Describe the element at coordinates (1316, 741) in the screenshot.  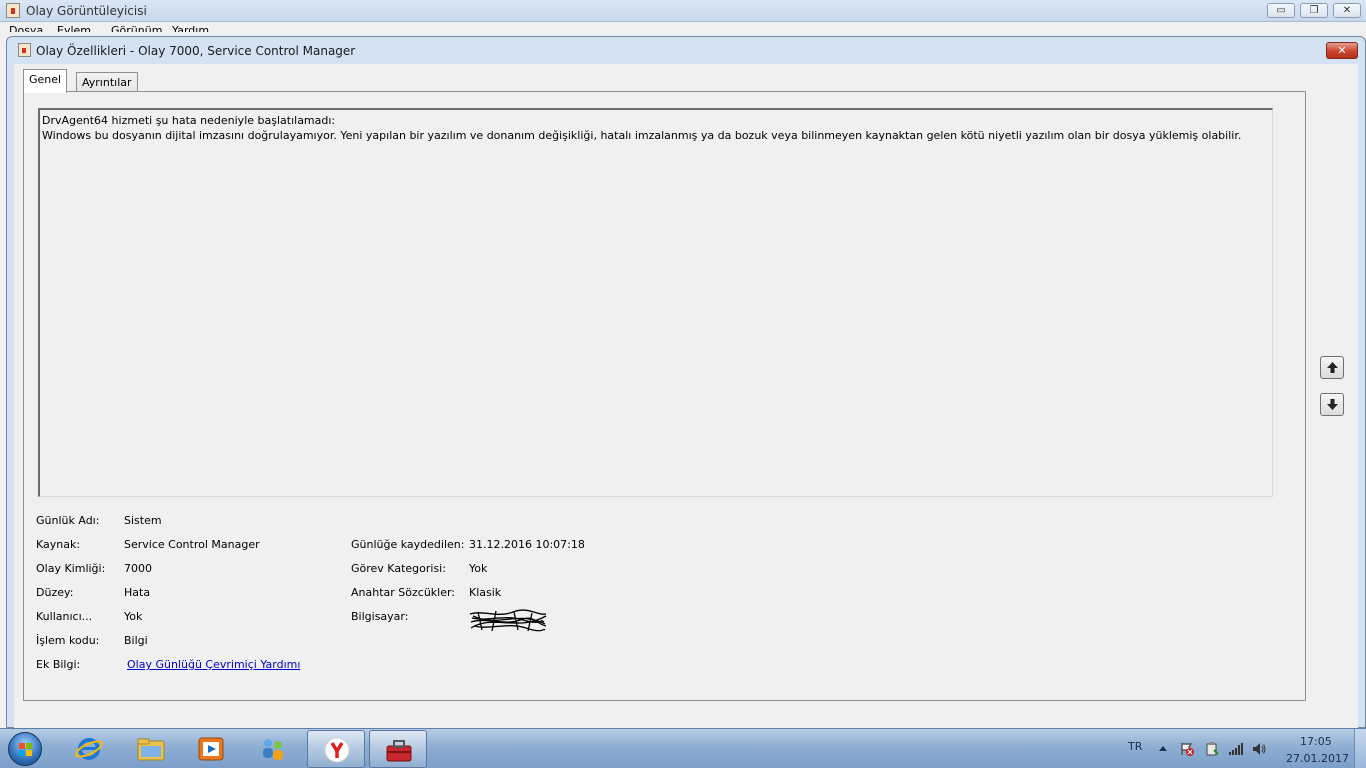
I see `clock-time: 17:05` at that location.